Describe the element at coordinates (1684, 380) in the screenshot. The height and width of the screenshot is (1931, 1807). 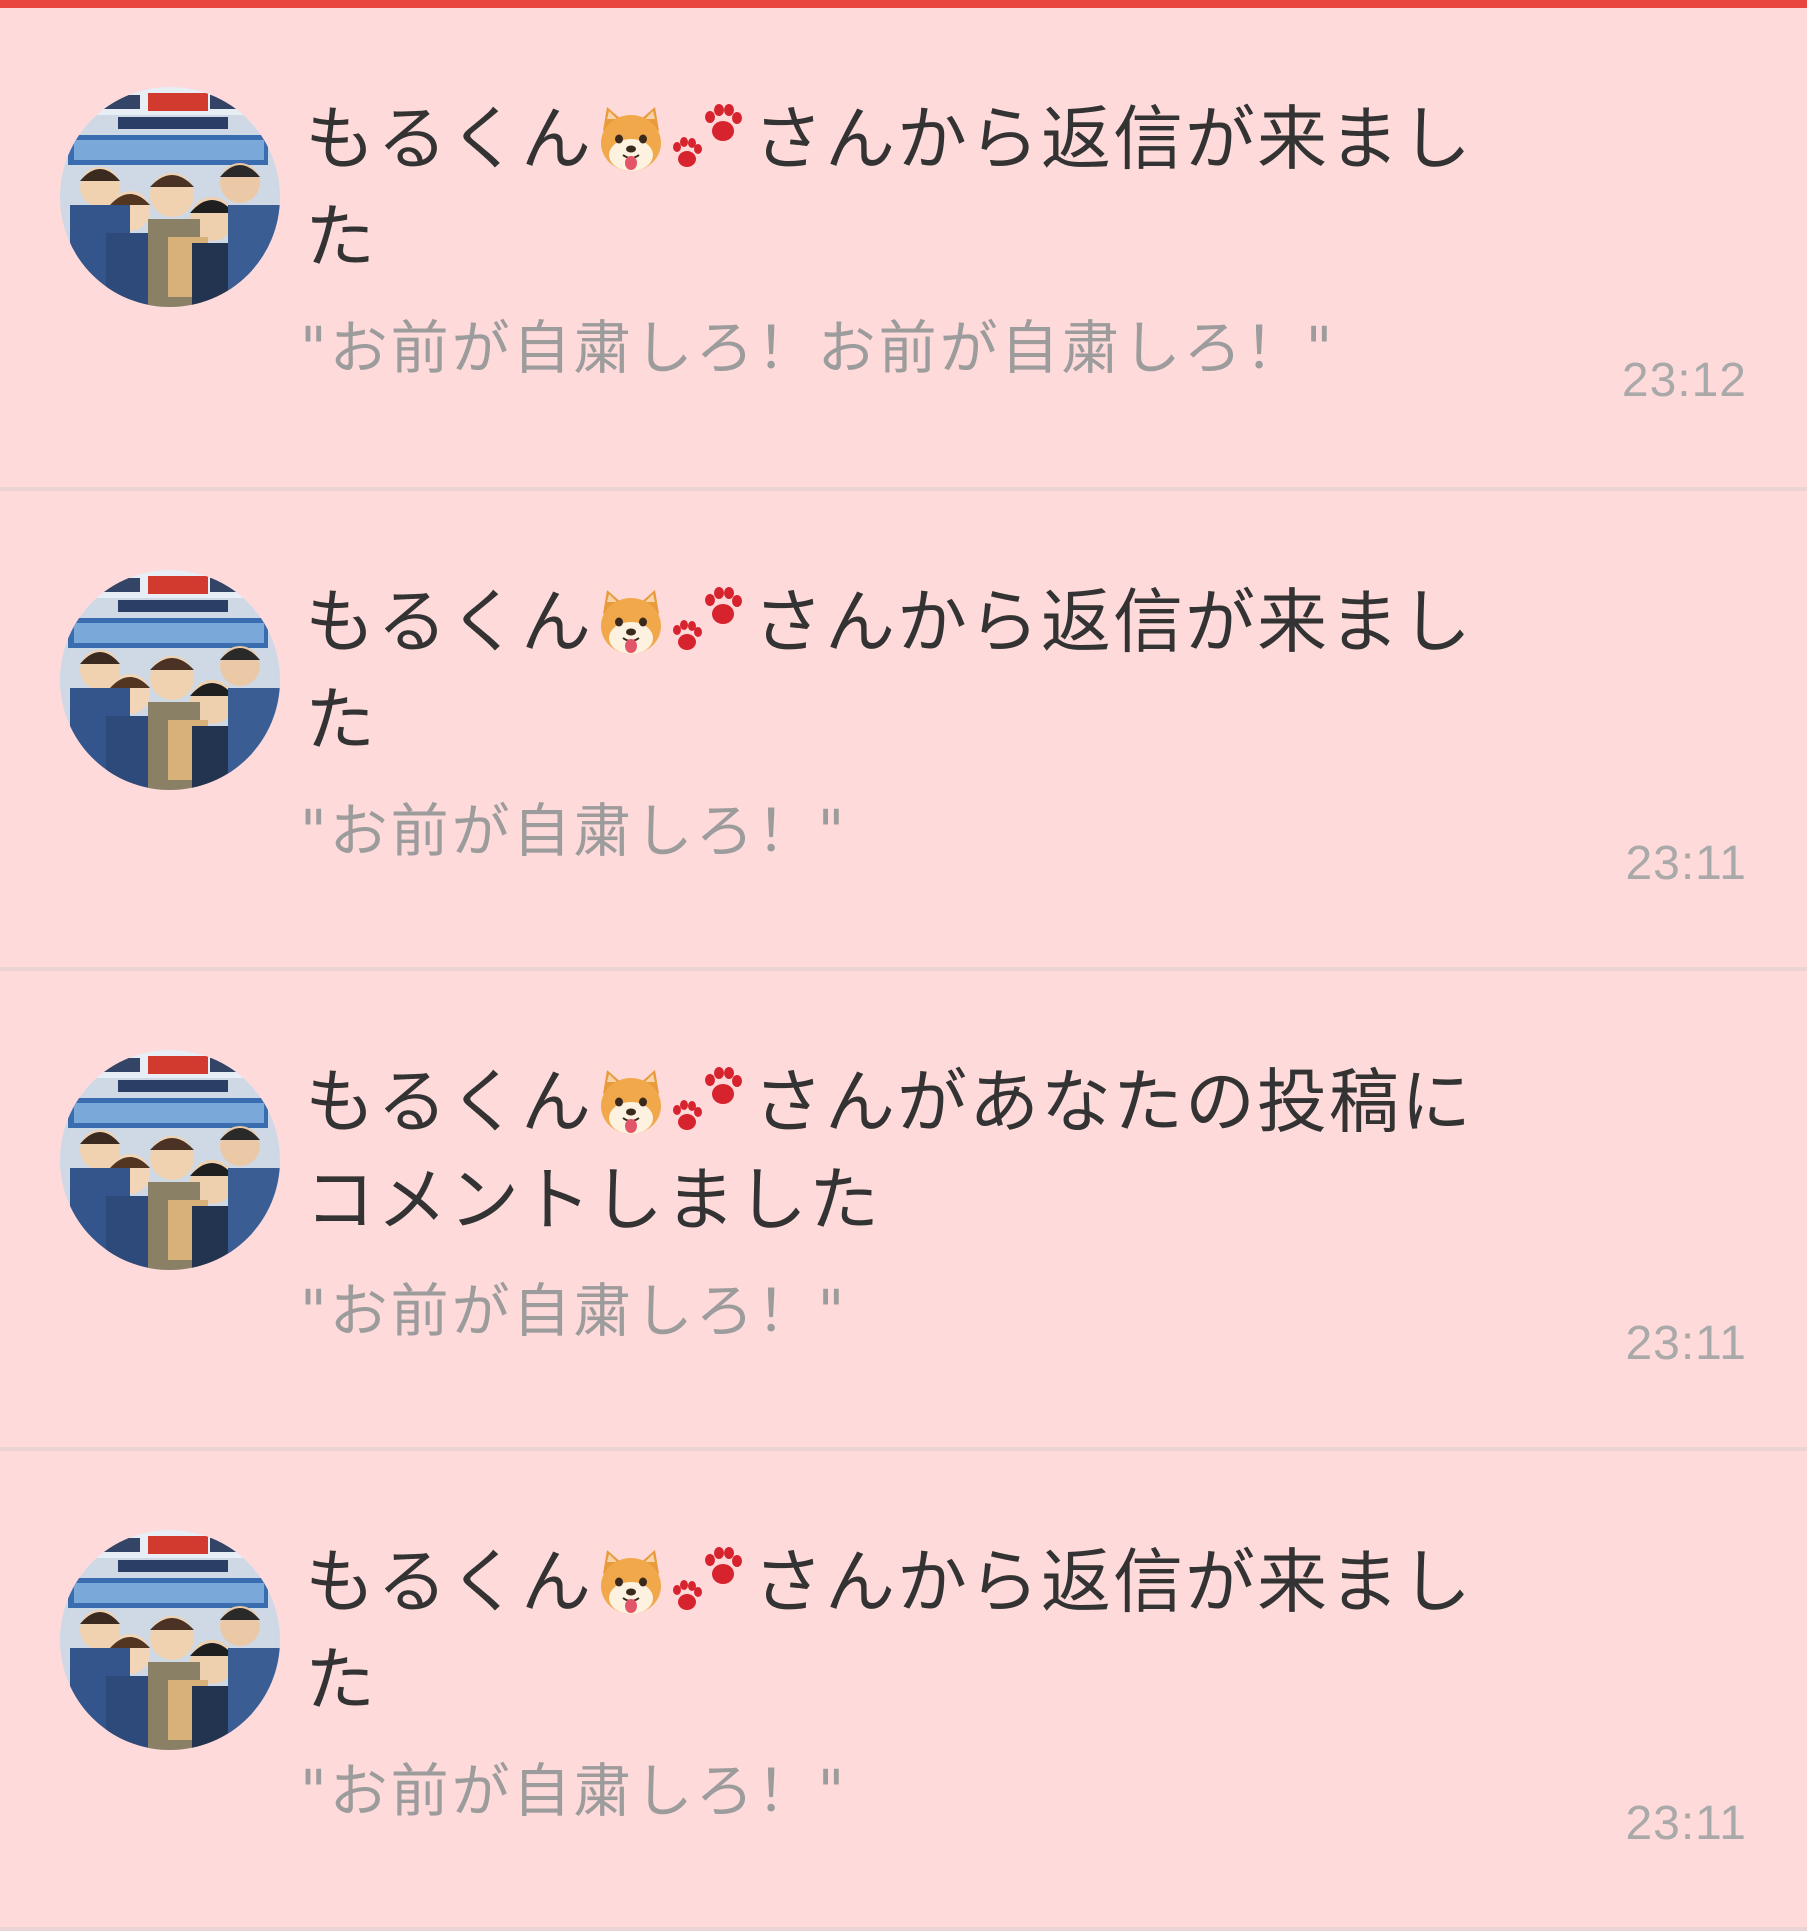
I see `timestamp: 23:12` at that location.